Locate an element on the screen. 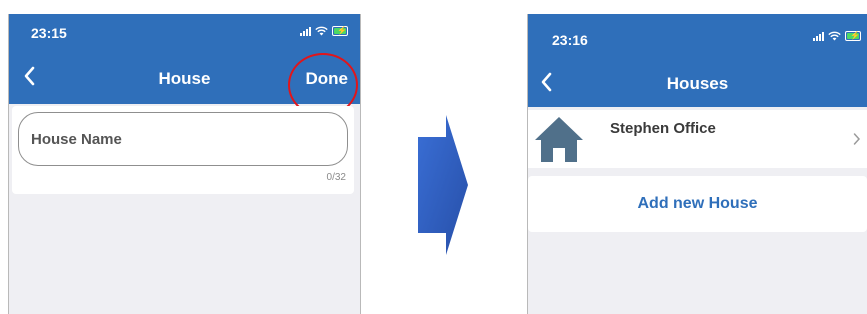 This screenshot has width=867, height=314. transition-arrow-icon is located at coordinates (443, 185).